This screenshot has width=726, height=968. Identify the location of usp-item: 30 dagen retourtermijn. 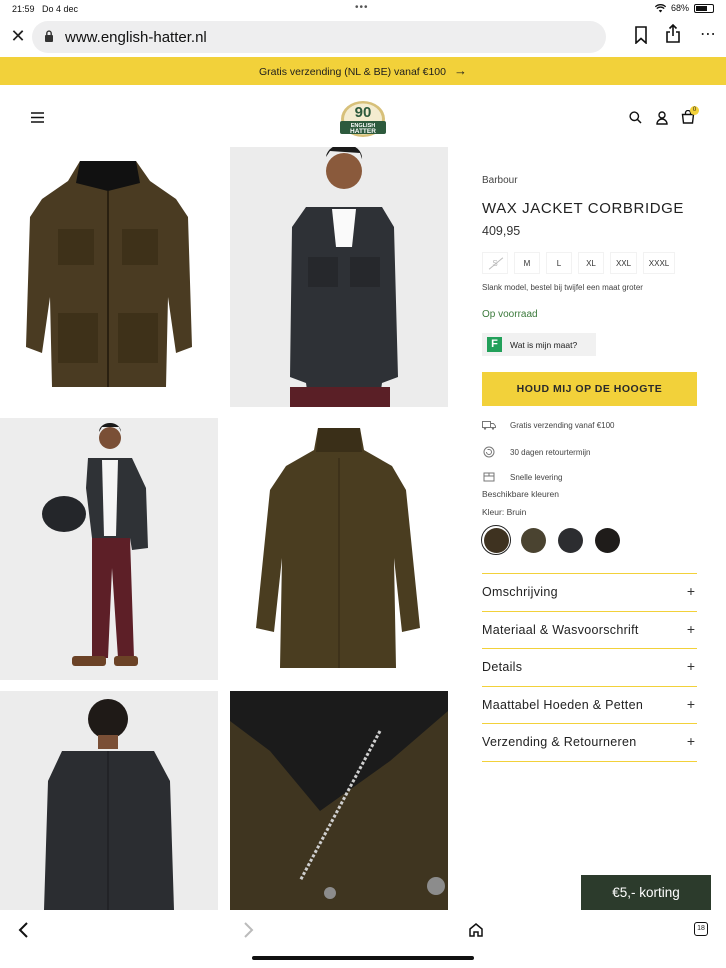
(536, 452).